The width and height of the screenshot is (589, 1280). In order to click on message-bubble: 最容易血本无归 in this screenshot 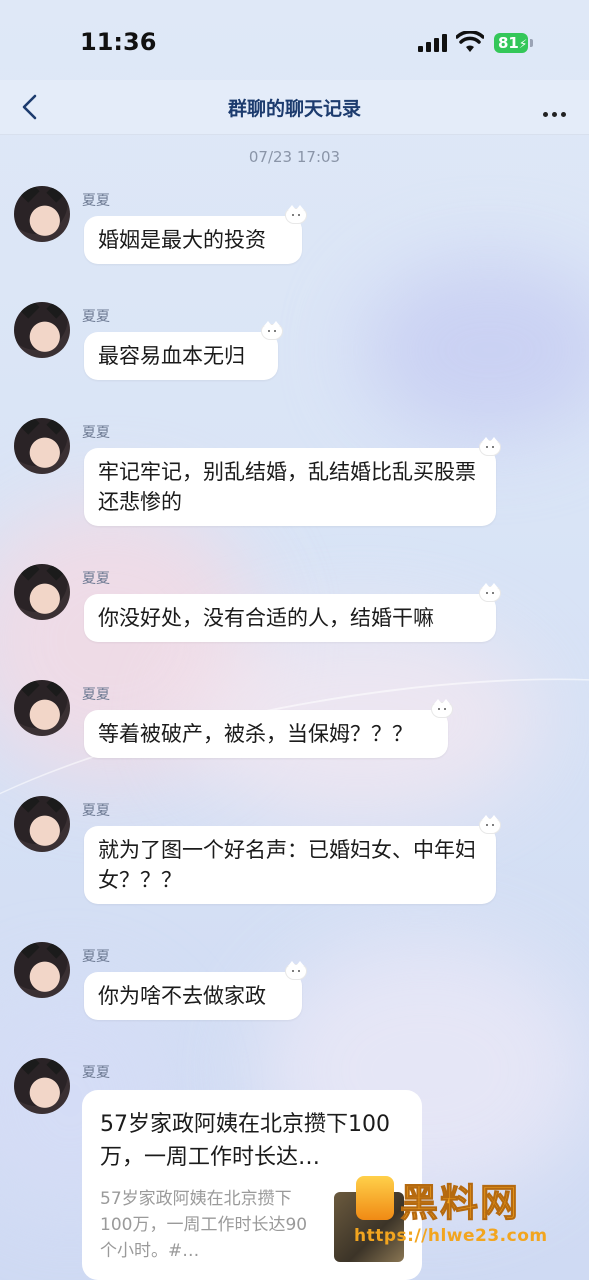, I will do `click(183, 350)`.